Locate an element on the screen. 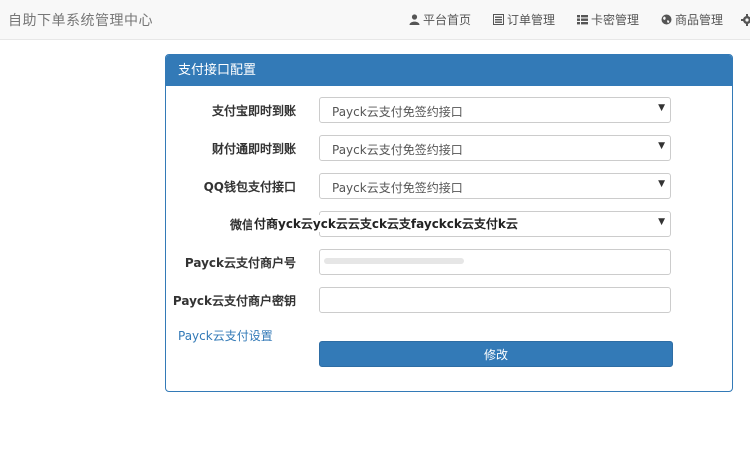  tenpay-select: Payck云支付免签约接口 ▼ is located at coordinates (495, 148).